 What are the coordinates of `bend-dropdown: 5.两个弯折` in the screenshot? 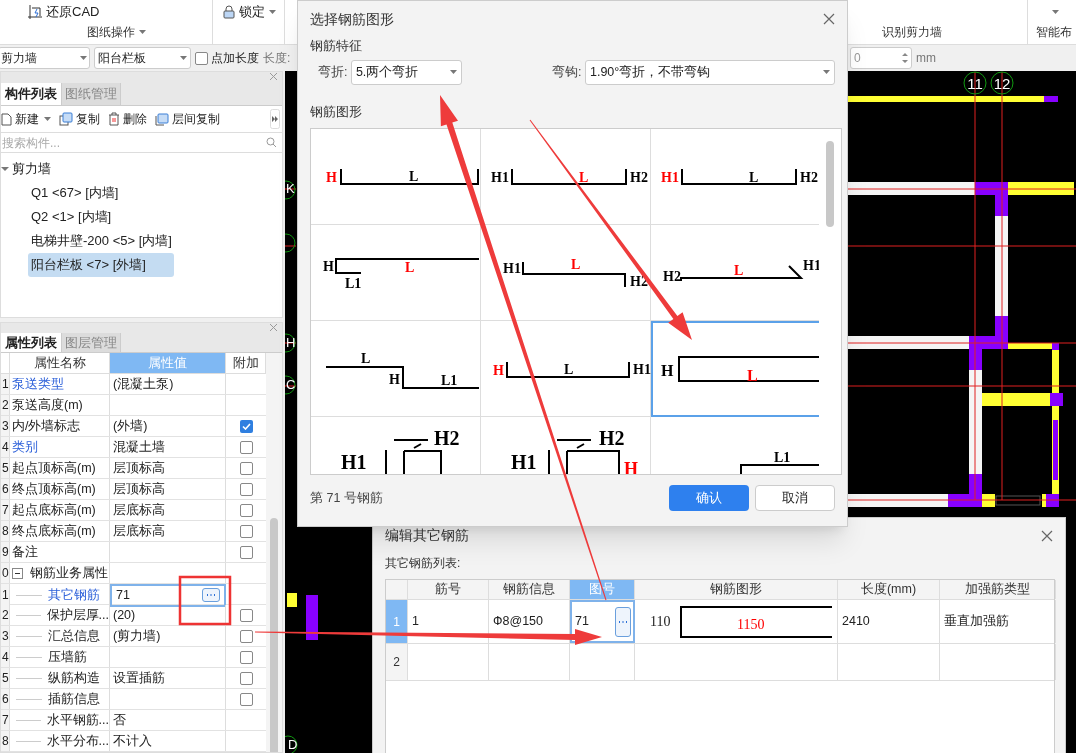 It's located at (406, 72).